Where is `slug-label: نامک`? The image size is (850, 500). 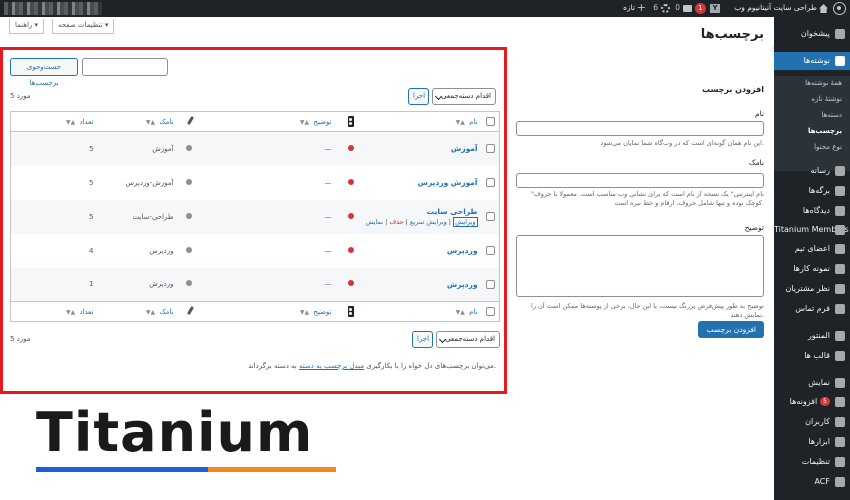 slug-label: نامک is located at coordinates (756, 162).